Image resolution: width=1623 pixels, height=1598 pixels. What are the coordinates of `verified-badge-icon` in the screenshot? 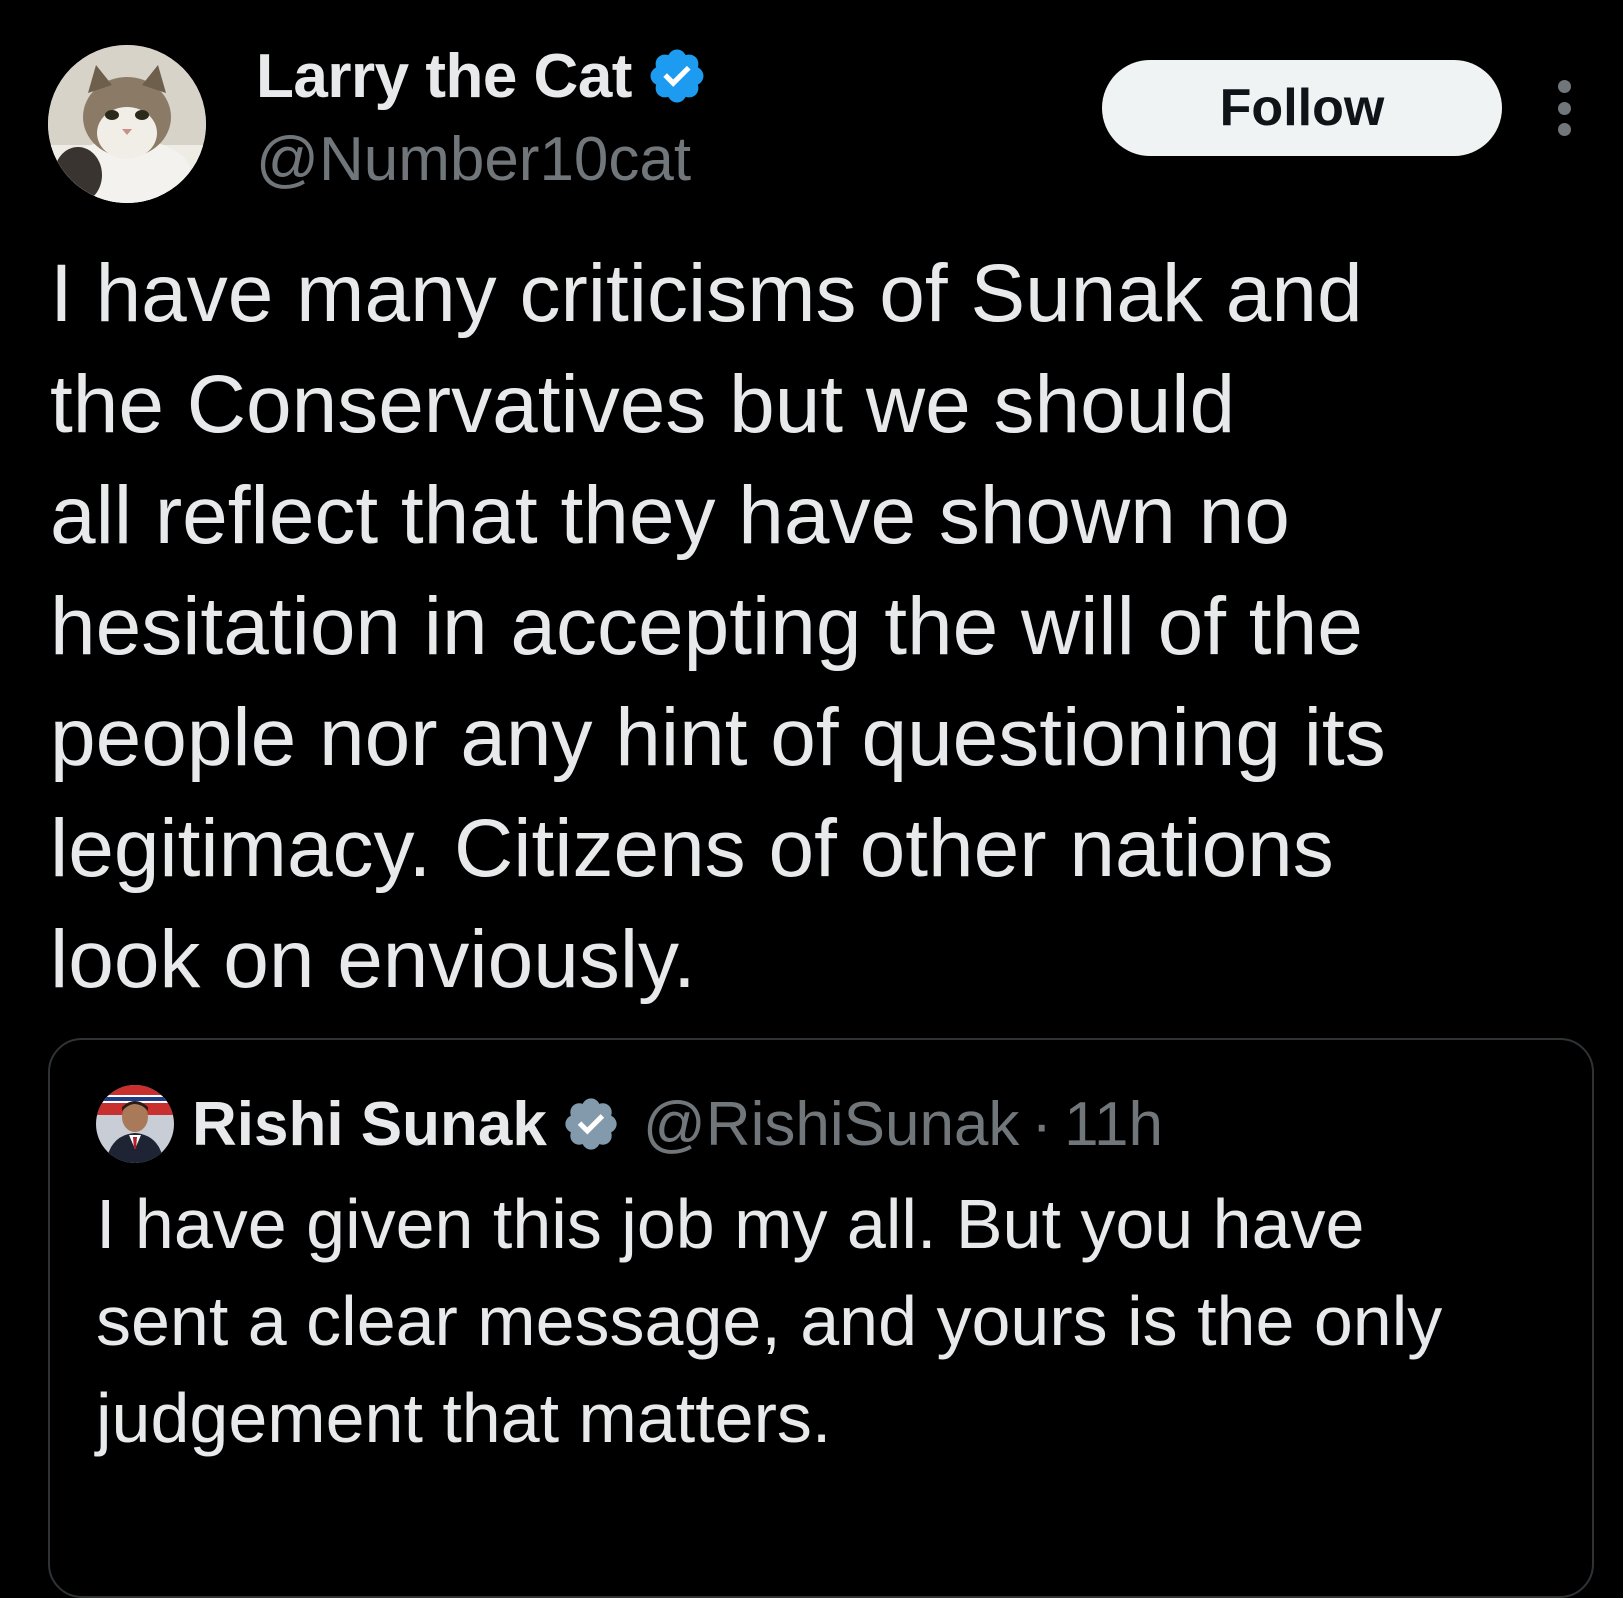 It's located at (677, 76).